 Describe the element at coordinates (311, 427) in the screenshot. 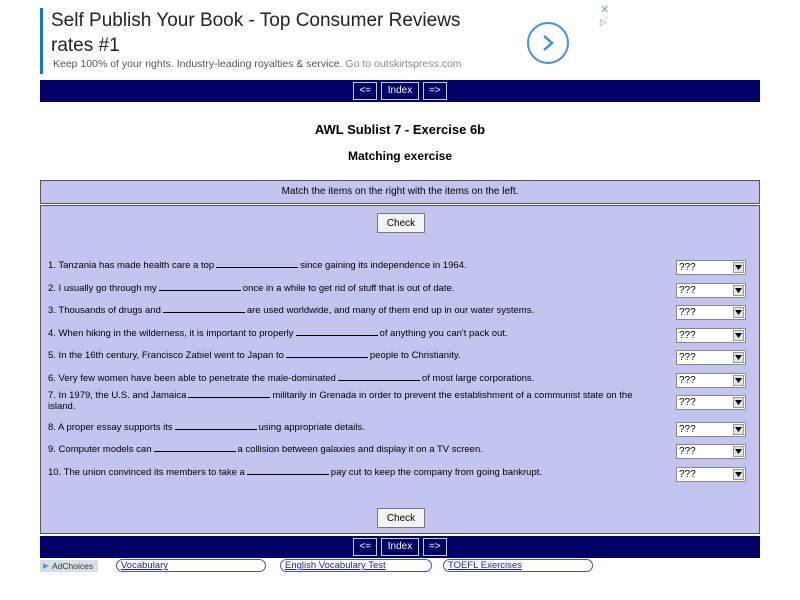

I see `question-suffix: using appropriate details.` at that location.